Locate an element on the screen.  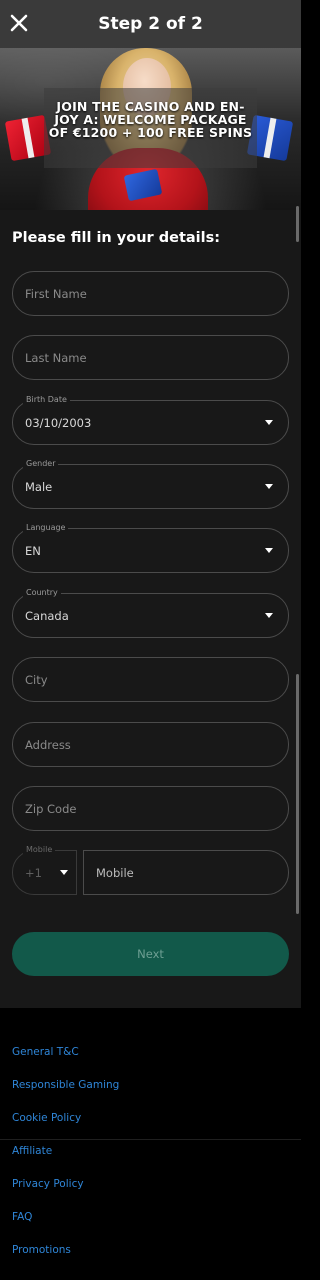
gender-value: Male is located at coordinates (39, 487).